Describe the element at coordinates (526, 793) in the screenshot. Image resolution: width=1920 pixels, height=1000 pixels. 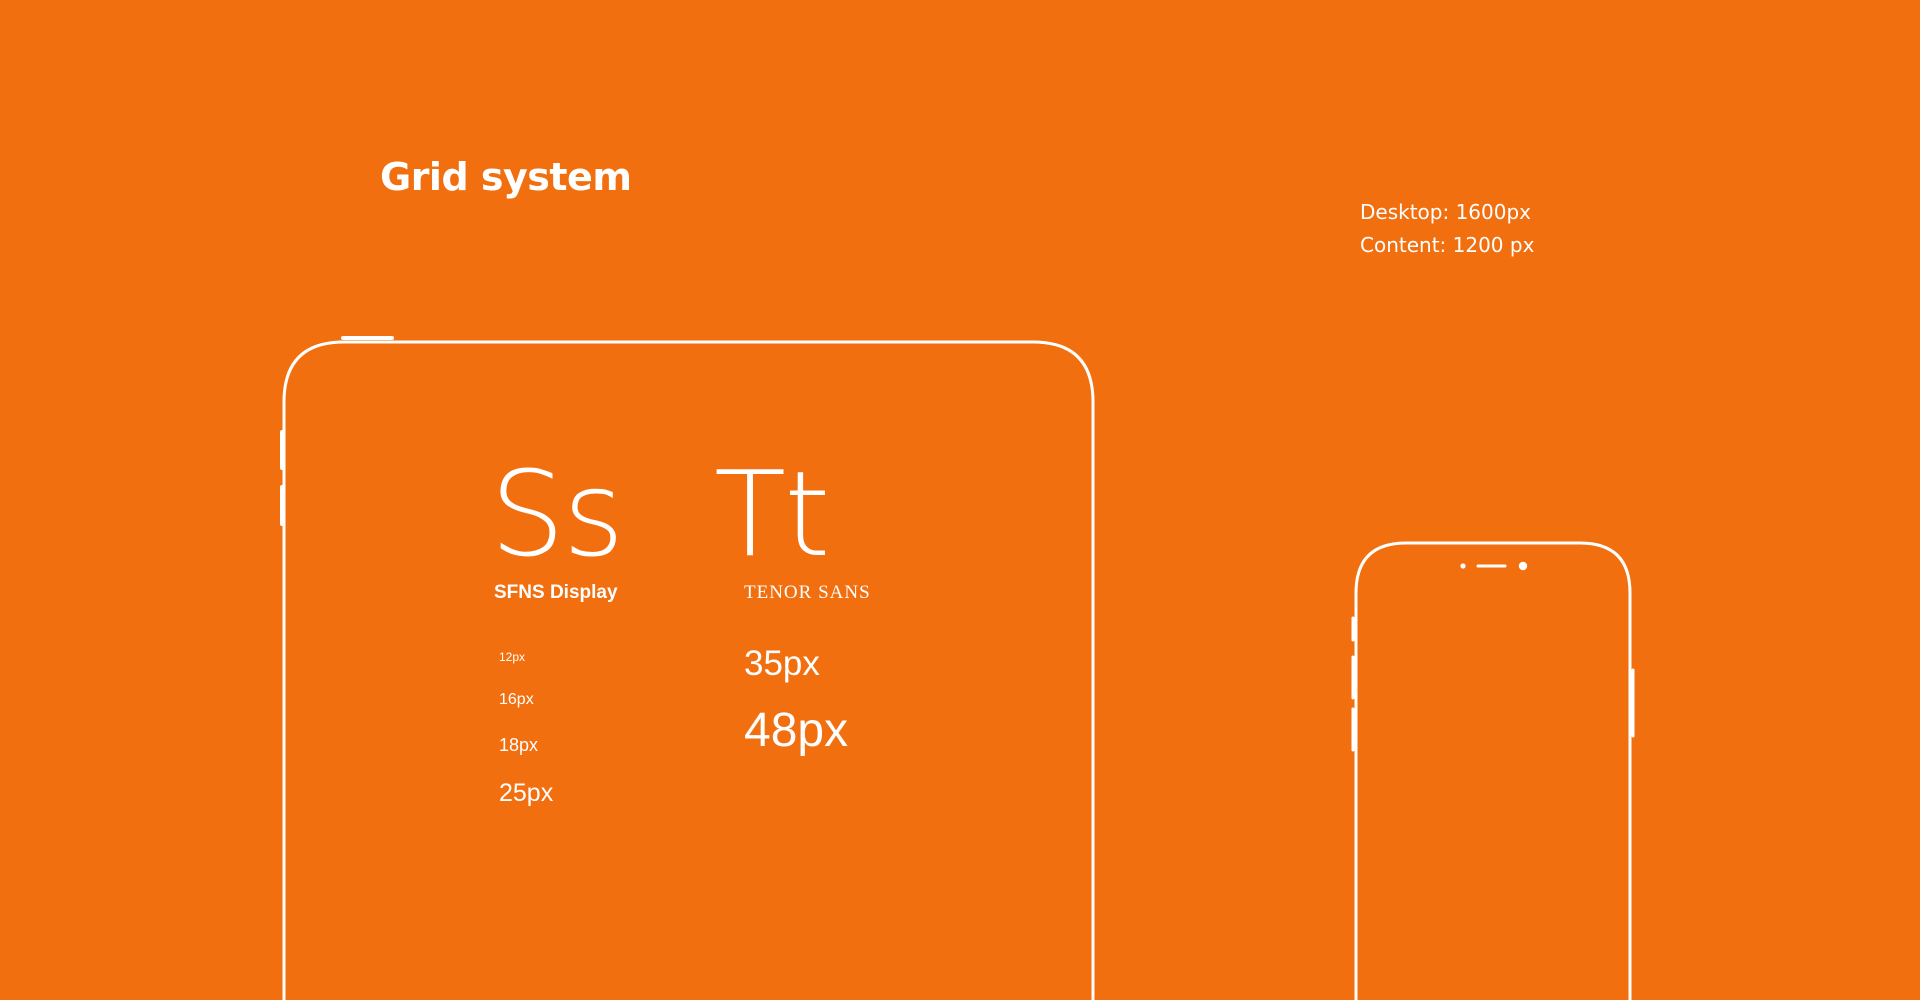
I see `size-label-25: 25px` at that location.